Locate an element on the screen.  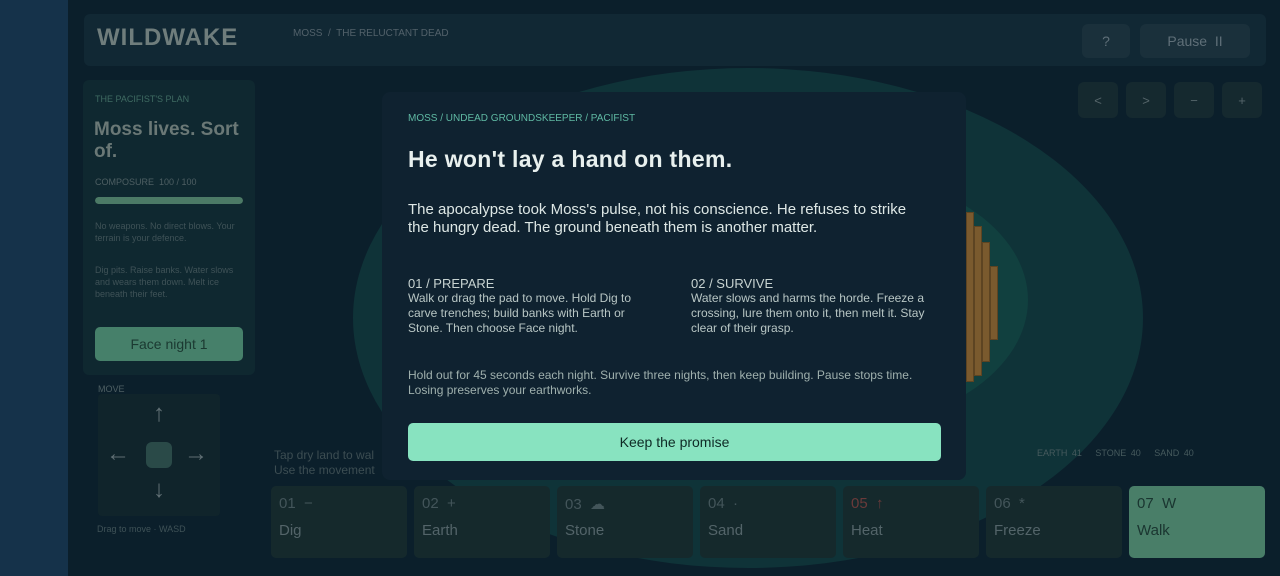
prepare-heading: 01 / PREPARE is located at coordinates (451, 283).